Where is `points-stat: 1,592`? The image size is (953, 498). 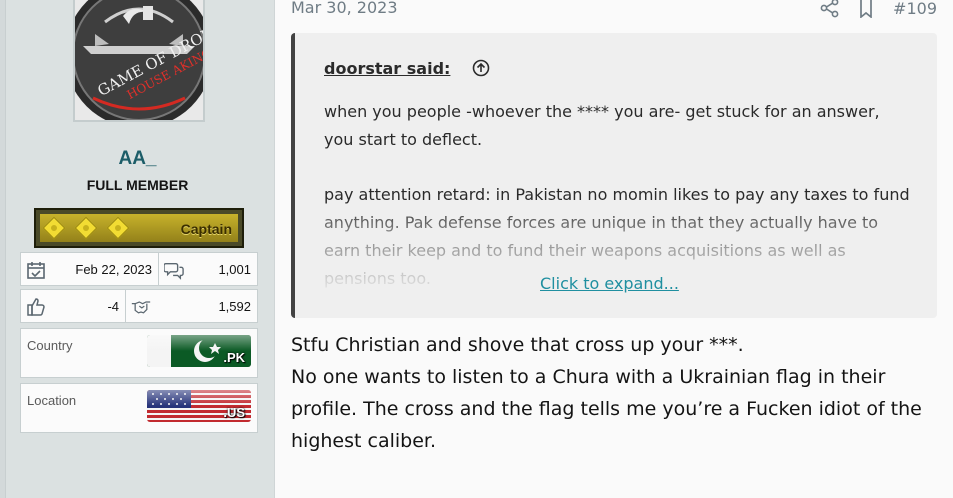 points-stat: 1,592 is located at coordinates (191, 306).